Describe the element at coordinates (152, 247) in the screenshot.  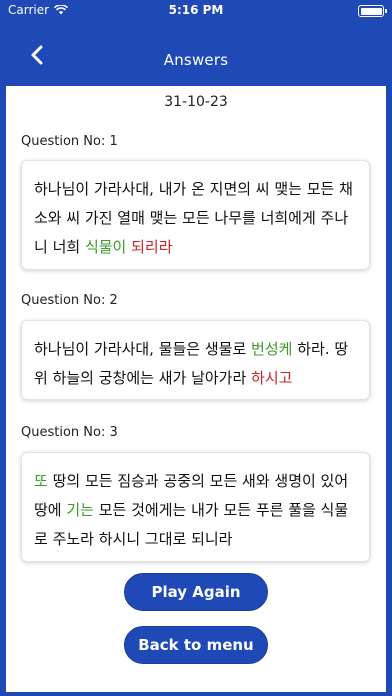
I see `wrong-word: 되리라` at that location.